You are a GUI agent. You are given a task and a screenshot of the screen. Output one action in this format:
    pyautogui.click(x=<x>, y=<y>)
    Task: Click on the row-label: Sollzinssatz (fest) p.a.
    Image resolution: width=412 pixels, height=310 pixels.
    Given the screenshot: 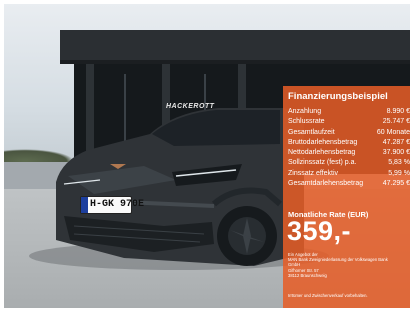 What is the action you would take?
    pyautogui.click(x=322, y=163)
    